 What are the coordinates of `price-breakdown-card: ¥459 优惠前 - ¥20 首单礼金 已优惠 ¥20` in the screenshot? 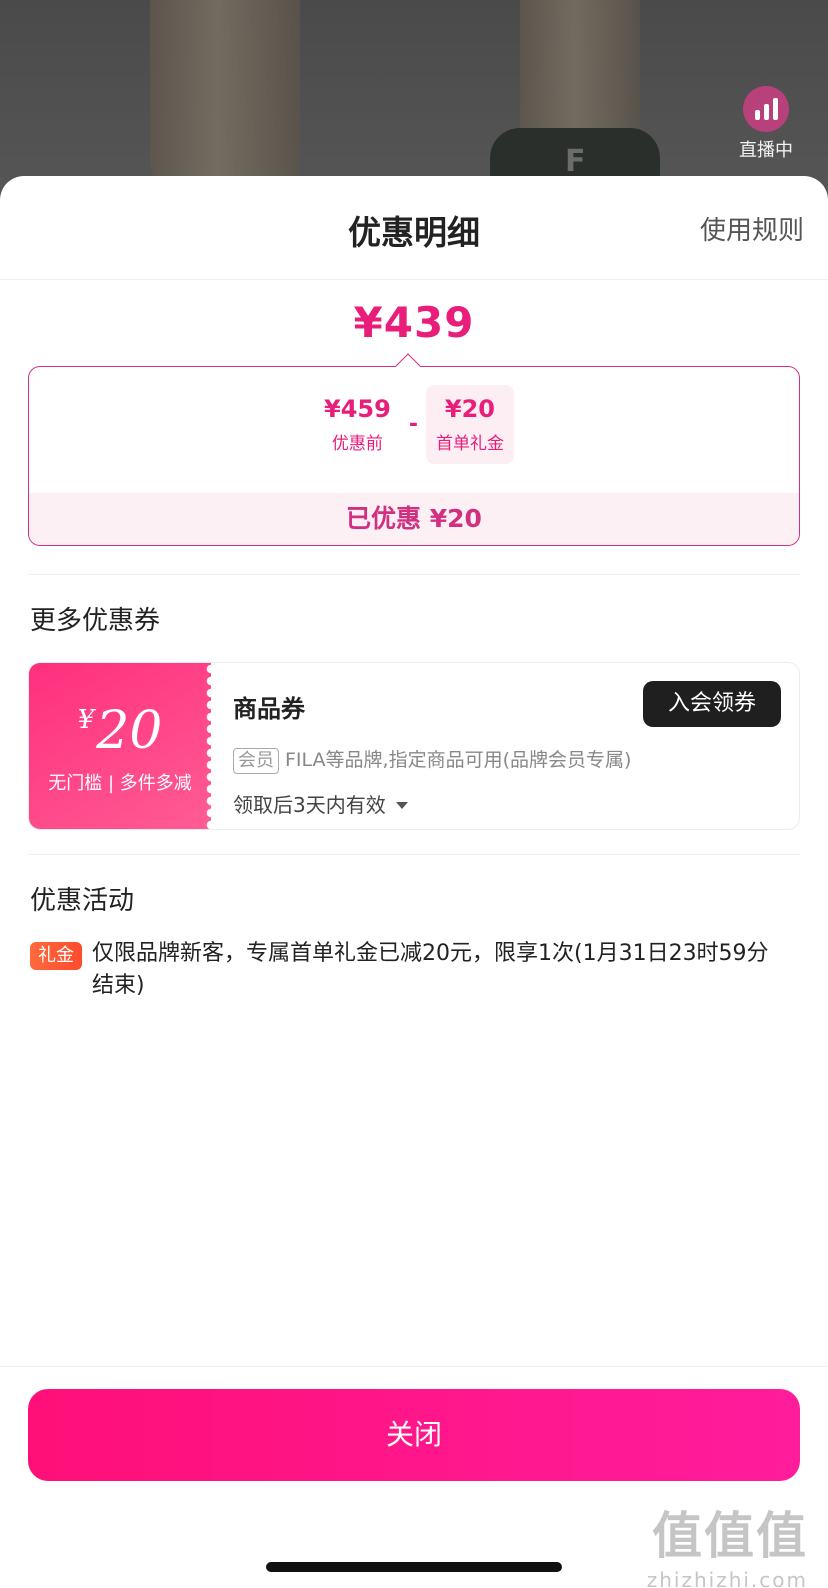 It's located at (414, 456).